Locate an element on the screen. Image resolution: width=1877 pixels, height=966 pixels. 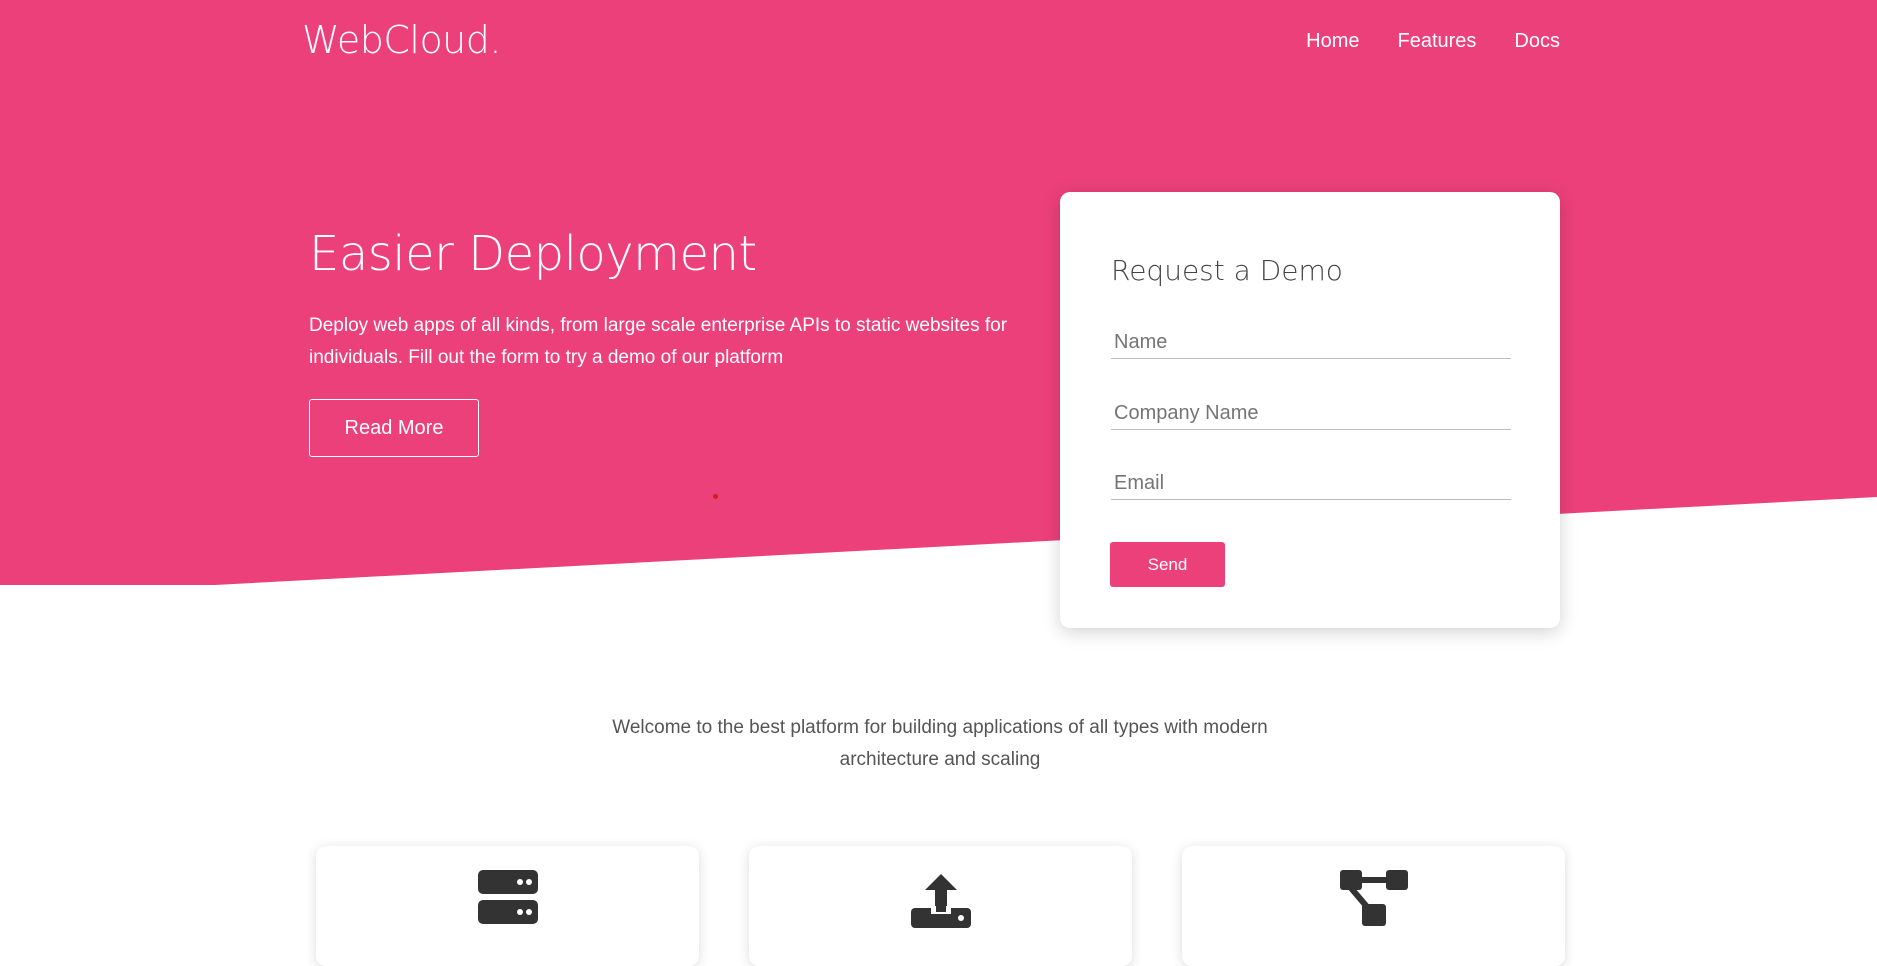
hero-title: Easier Deployment is located at coordinates (533, 254).